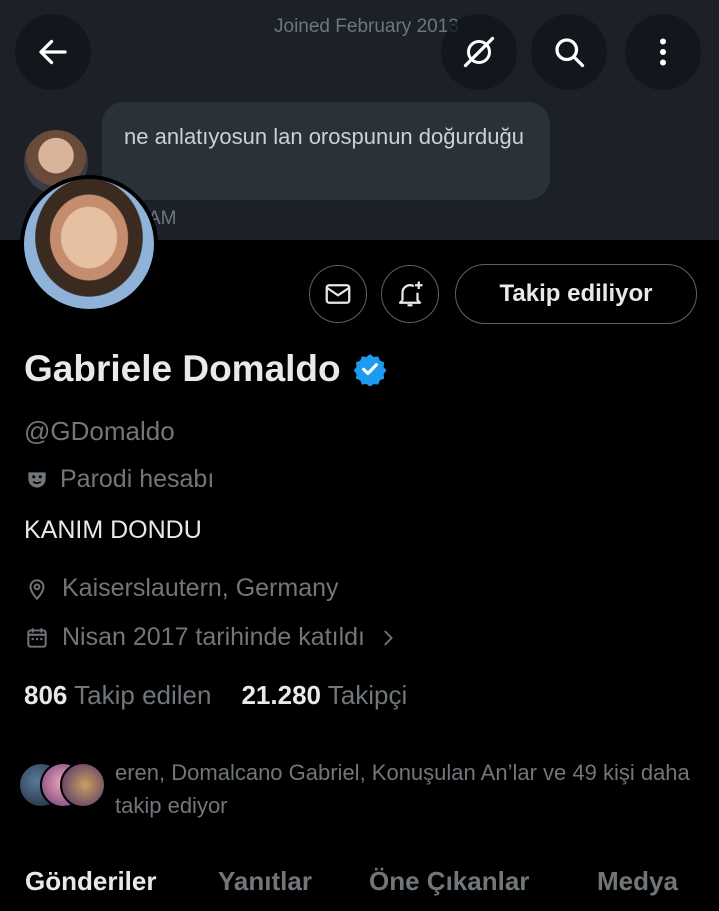 The height and width of the screenshot is (911, 719). What do you see at coordinates (200, 588) in the screenshot?
I see `location-text: Kaiserslautern, Germany` at bounding box center [200, 588].